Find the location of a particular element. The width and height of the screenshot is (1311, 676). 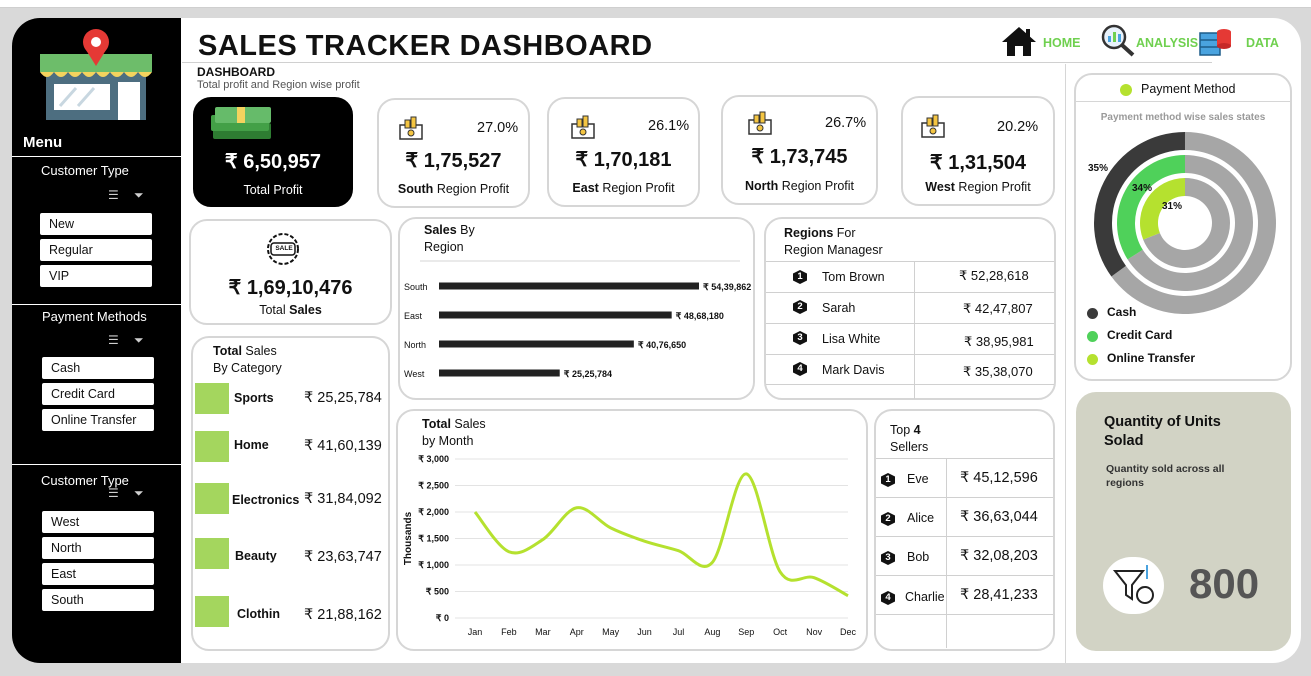

rank-badge: 3 is located at coordinates (800, 338).